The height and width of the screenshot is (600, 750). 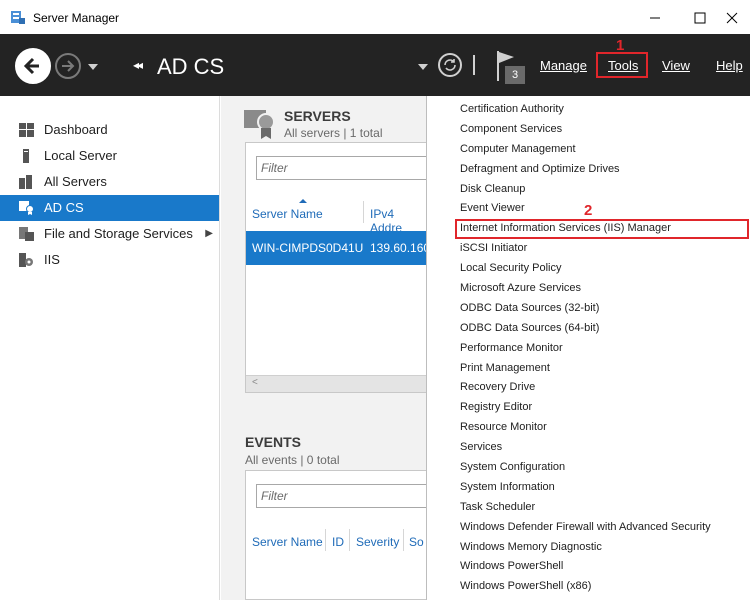 What do you see at coordinates (588, 548) in the screenshot?
I see `menu-item-memory-diagnostic: Windows Memory Diagnostic` at bounding box center [588, 548].